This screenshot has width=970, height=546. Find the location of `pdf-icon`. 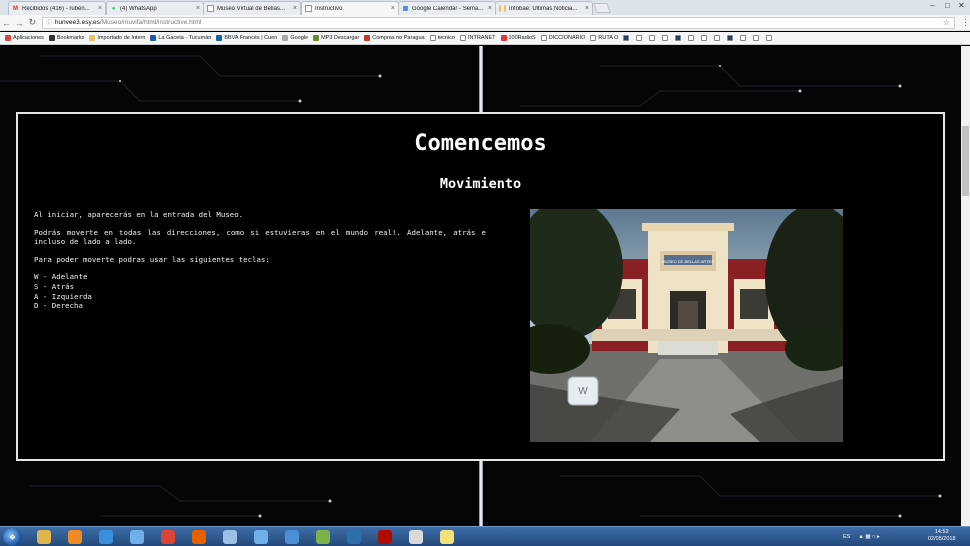

pdf-icon is located at coordinates (416, 537).